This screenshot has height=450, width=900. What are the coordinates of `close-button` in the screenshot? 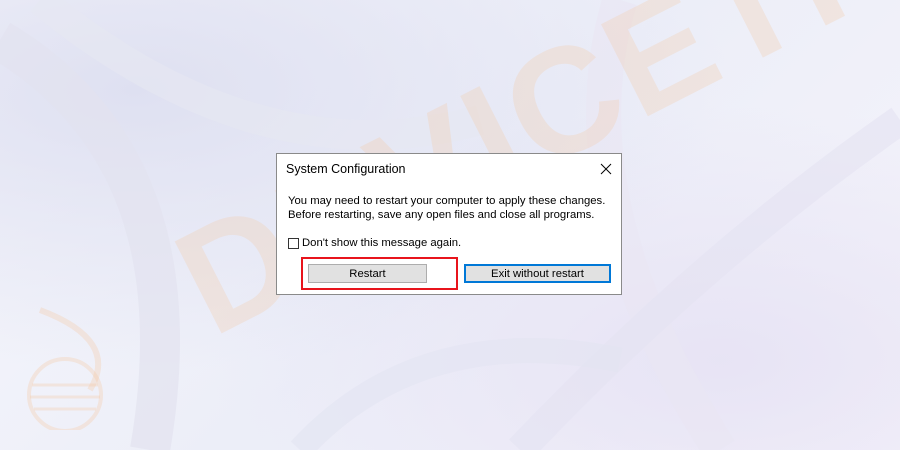 It's located at (606, 169).